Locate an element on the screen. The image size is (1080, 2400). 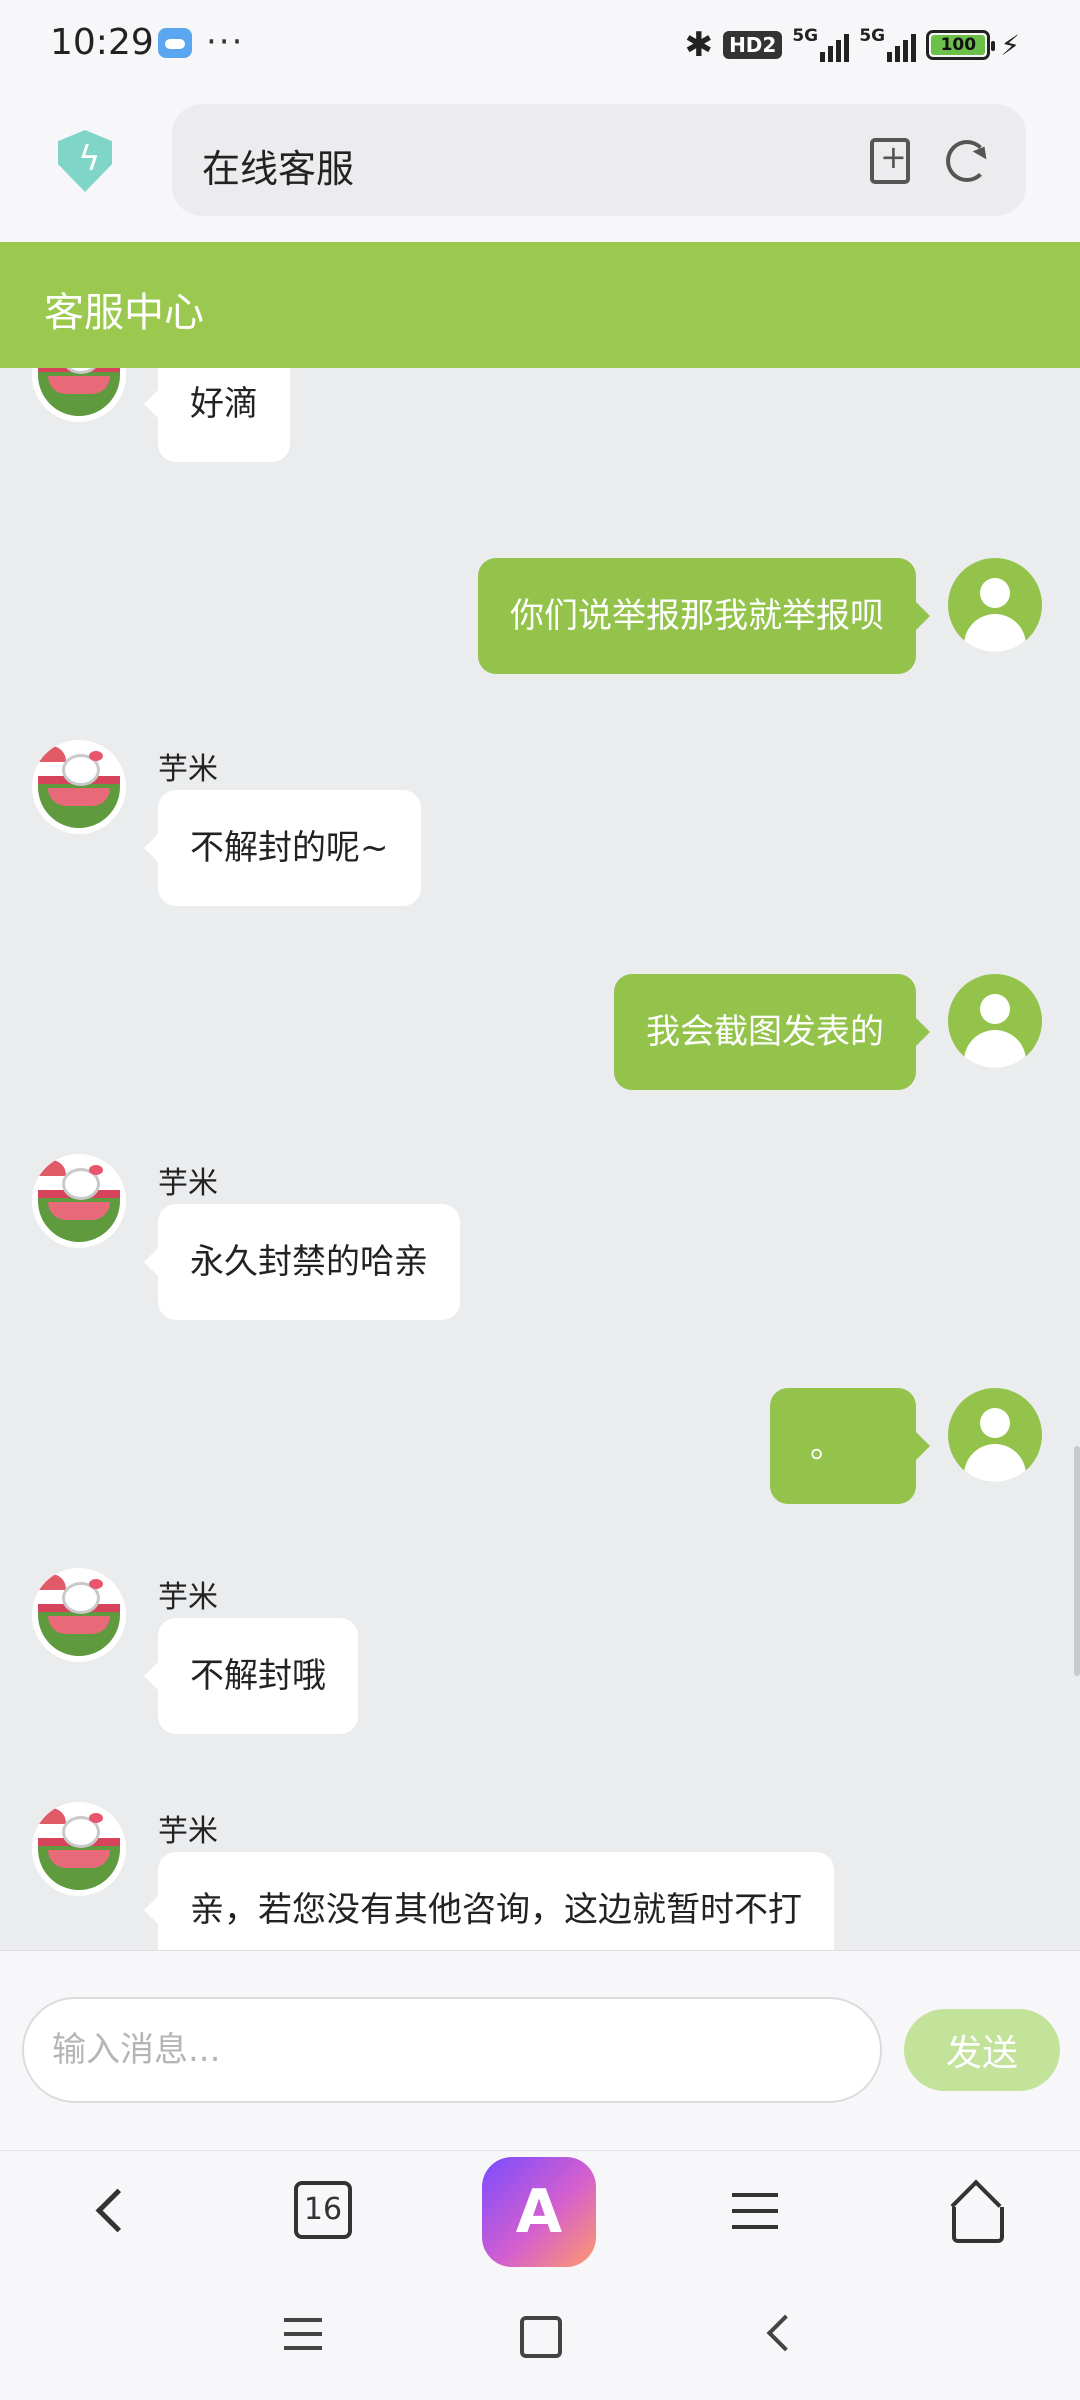
system-home-icon is located at coordinates (539, 2335).